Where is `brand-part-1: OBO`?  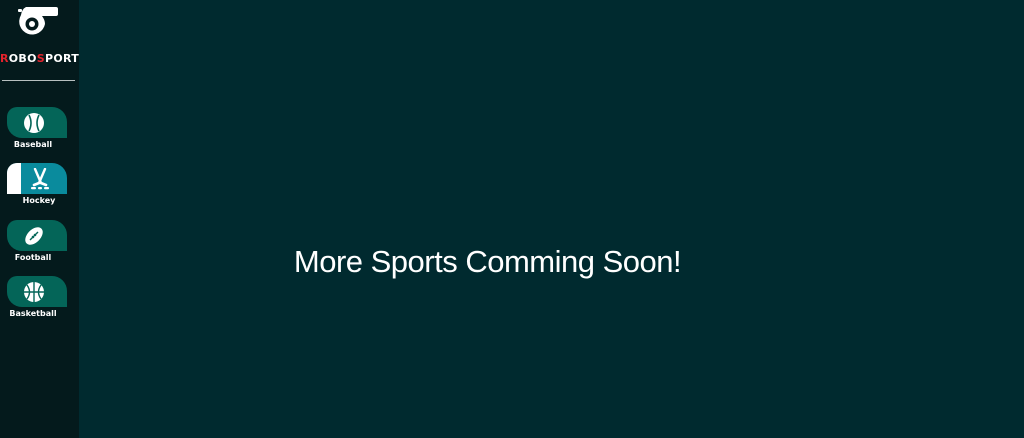
brand-part-1: OBO is located at coordinates (22, 58).